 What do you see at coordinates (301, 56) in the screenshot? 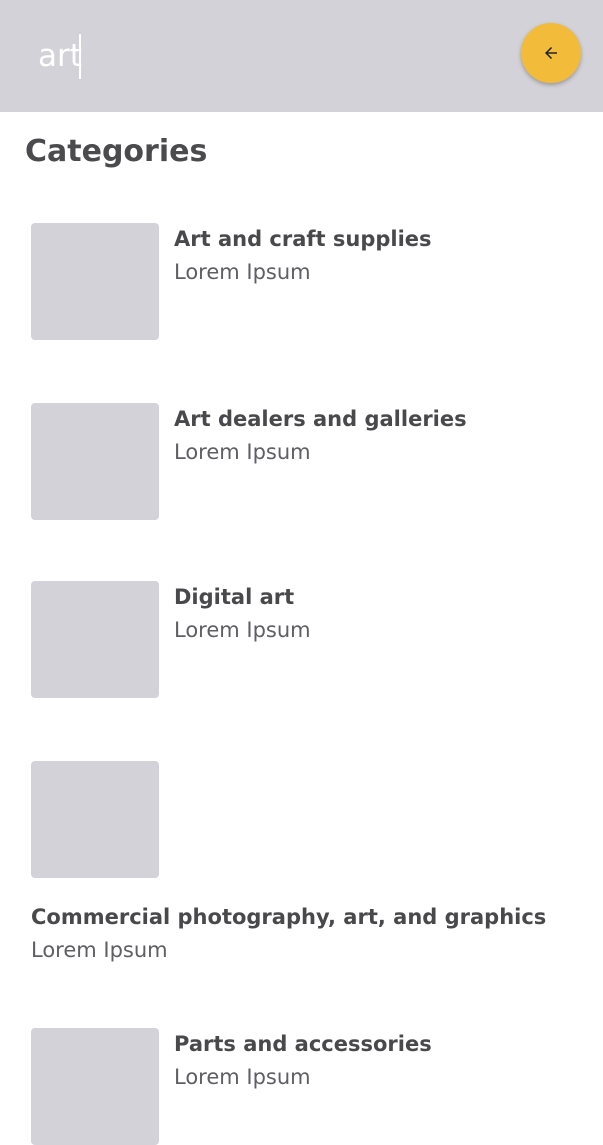
I see `search-header: art` at bounding box center [301, 56].